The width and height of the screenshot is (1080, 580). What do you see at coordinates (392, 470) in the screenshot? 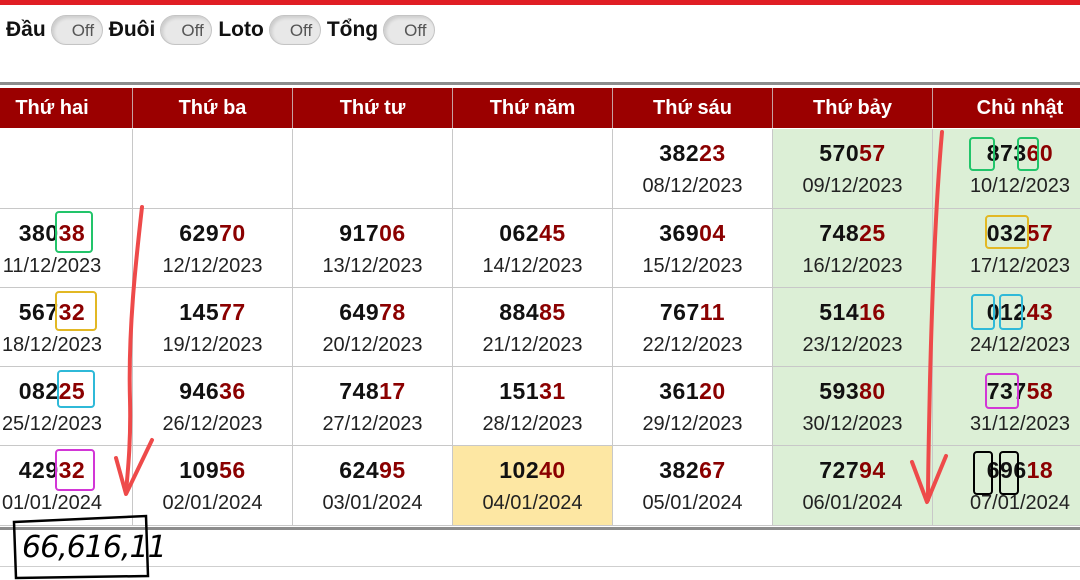
I see `result-tail-digits: 95` at bounding box center [392, 470].